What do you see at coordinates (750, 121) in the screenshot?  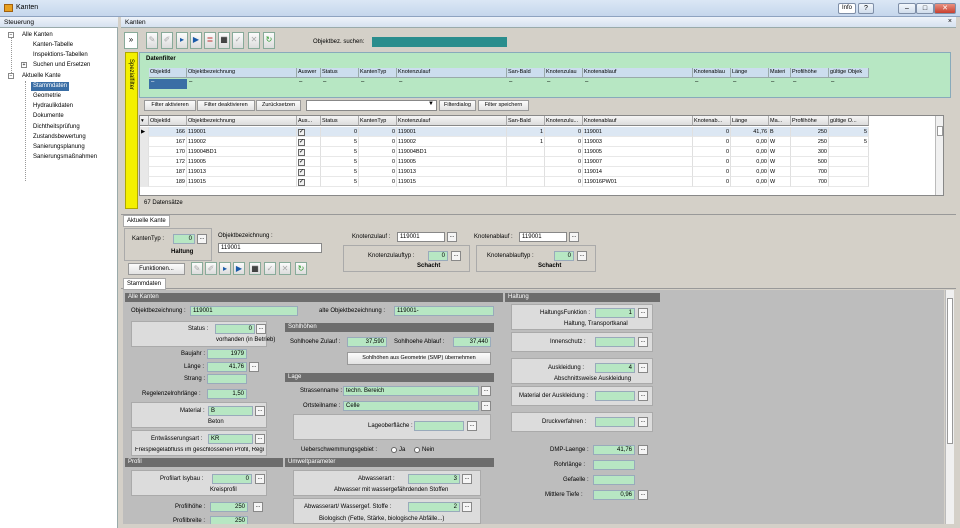 I see `column-header: Länge` at bounding box center [750, 121].